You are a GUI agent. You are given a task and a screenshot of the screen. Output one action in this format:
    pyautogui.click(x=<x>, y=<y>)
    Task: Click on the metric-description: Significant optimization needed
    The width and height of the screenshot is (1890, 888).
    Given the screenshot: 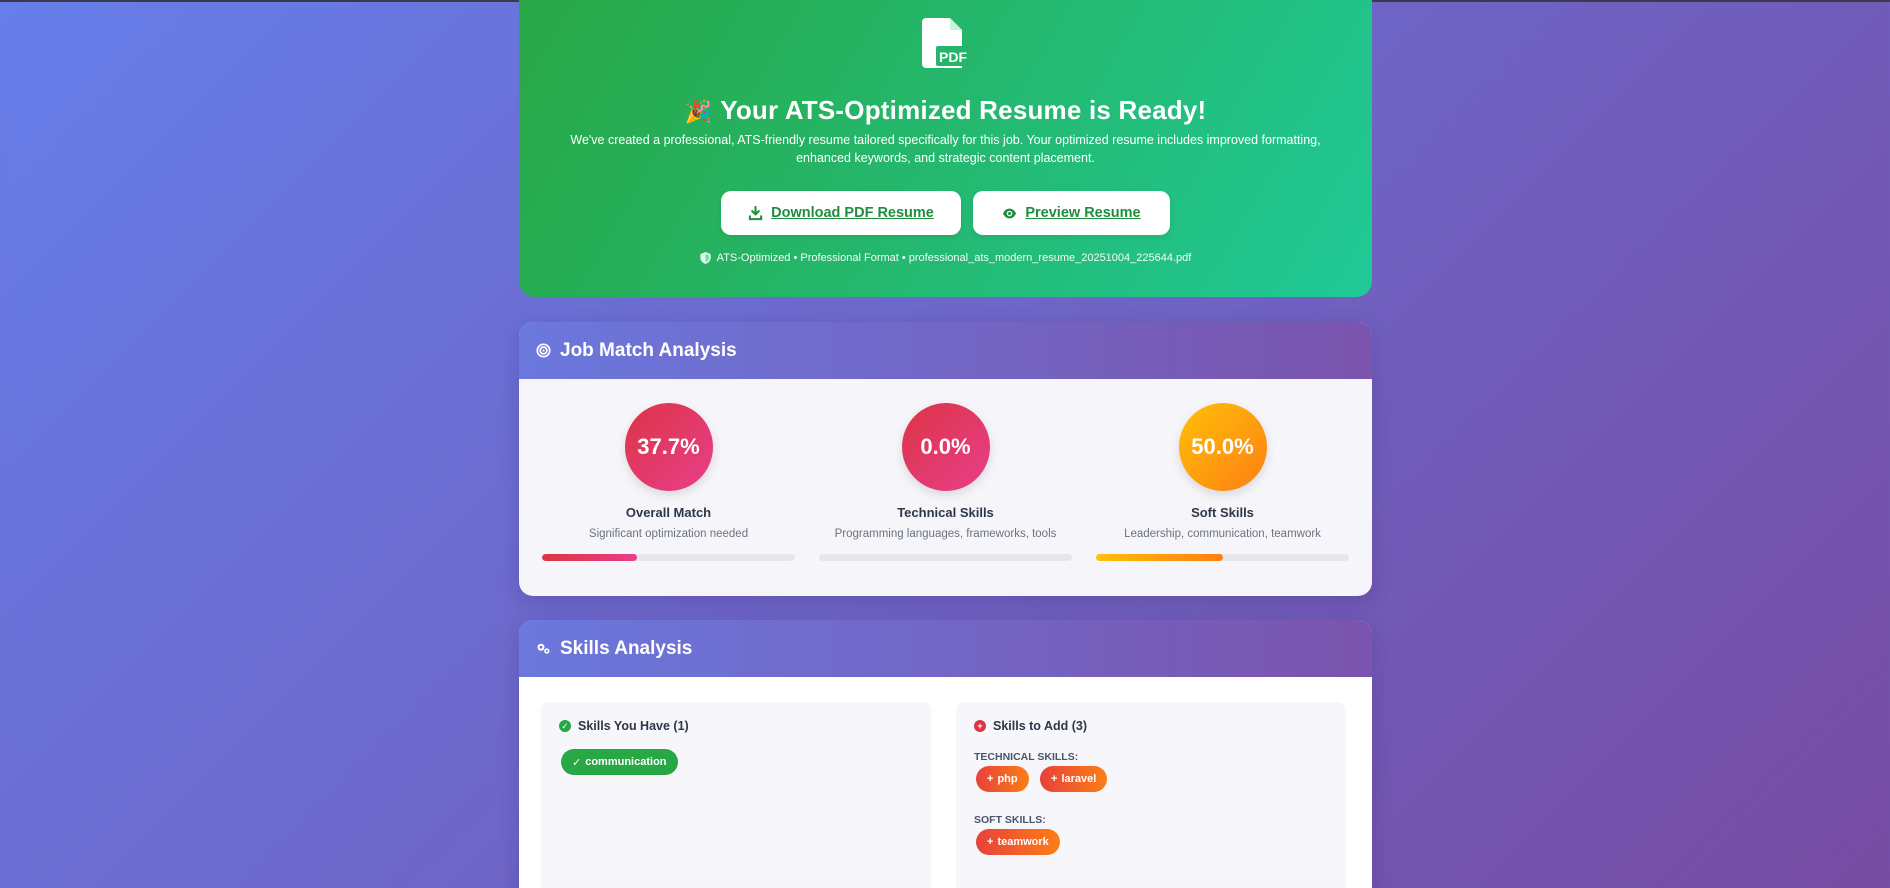 What is the action you would take?
    pyautogui.click(x=668, y=534)
    